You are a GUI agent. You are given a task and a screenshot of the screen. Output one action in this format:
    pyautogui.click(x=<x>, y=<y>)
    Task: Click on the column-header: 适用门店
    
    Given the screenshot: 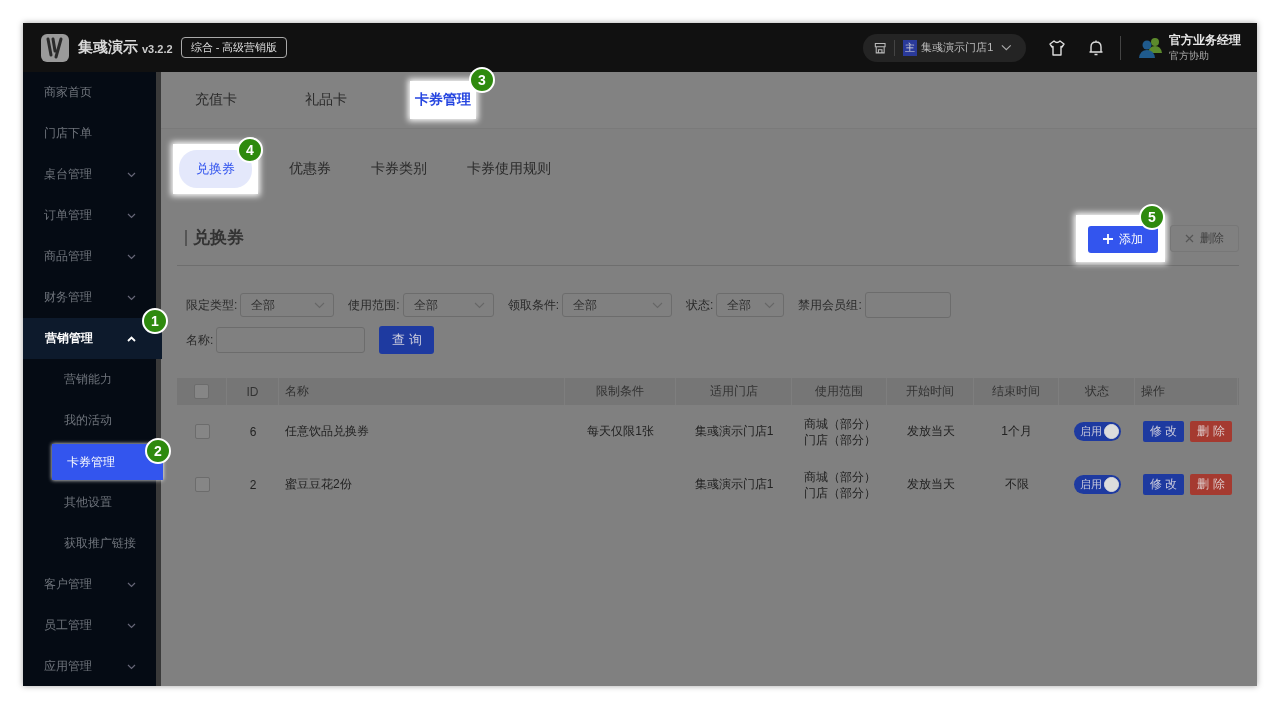 What is the action you would take?
    pyautogui.click(x=734, y=391)
    